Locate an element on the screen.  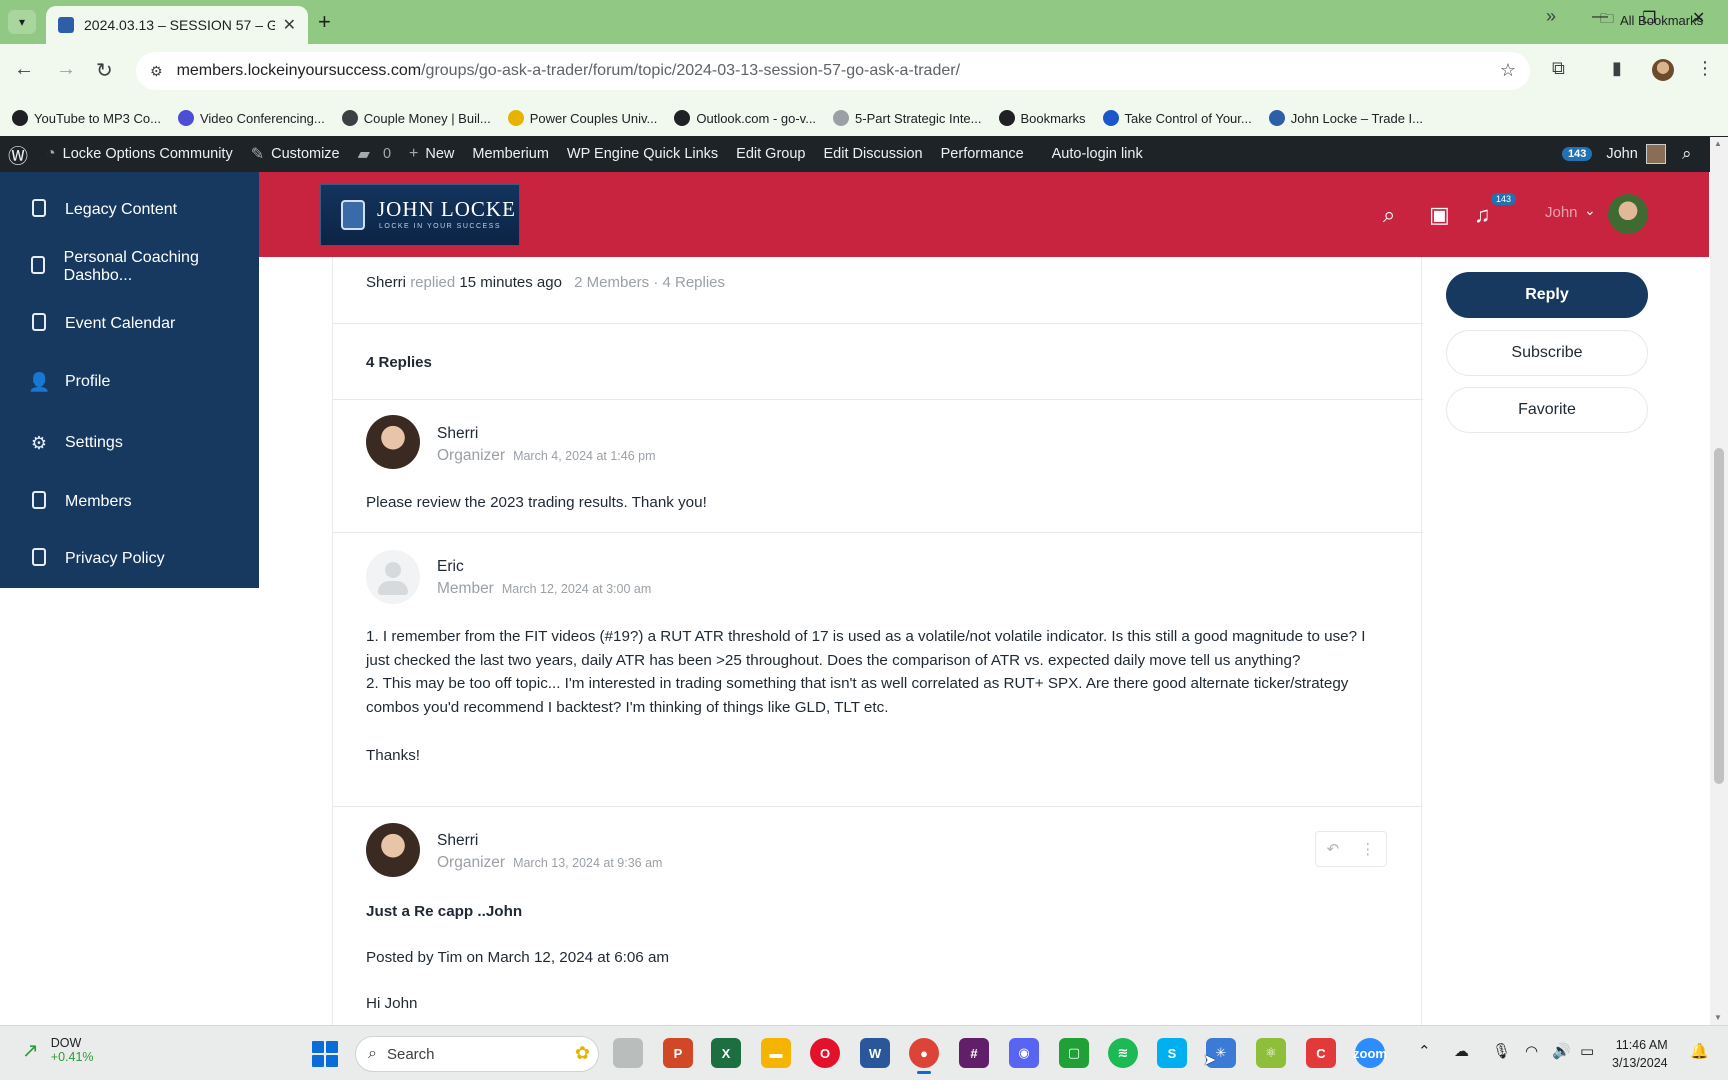
adminbar-performance: Performance is located at coordinates (982, 154).